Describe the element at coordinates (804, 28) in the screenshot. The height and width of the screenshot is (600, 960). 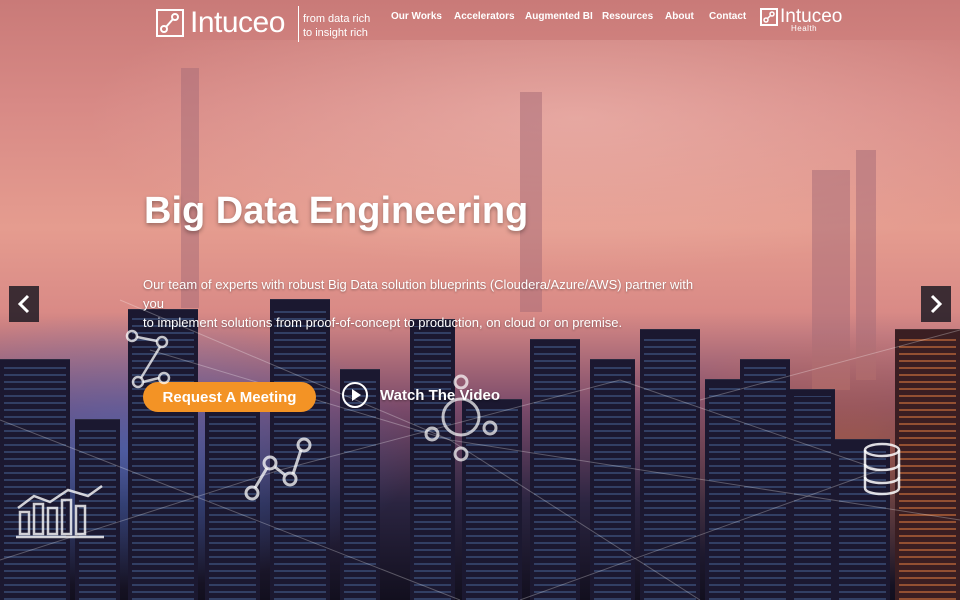
I see `health-logo-sub: Health` at that location.